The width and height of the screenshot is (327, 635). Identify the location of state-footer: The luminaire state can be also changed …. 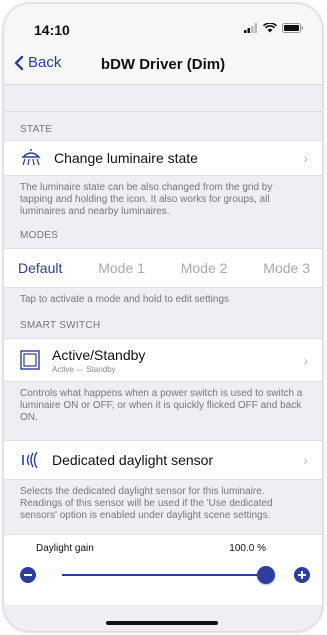
(163, 201).